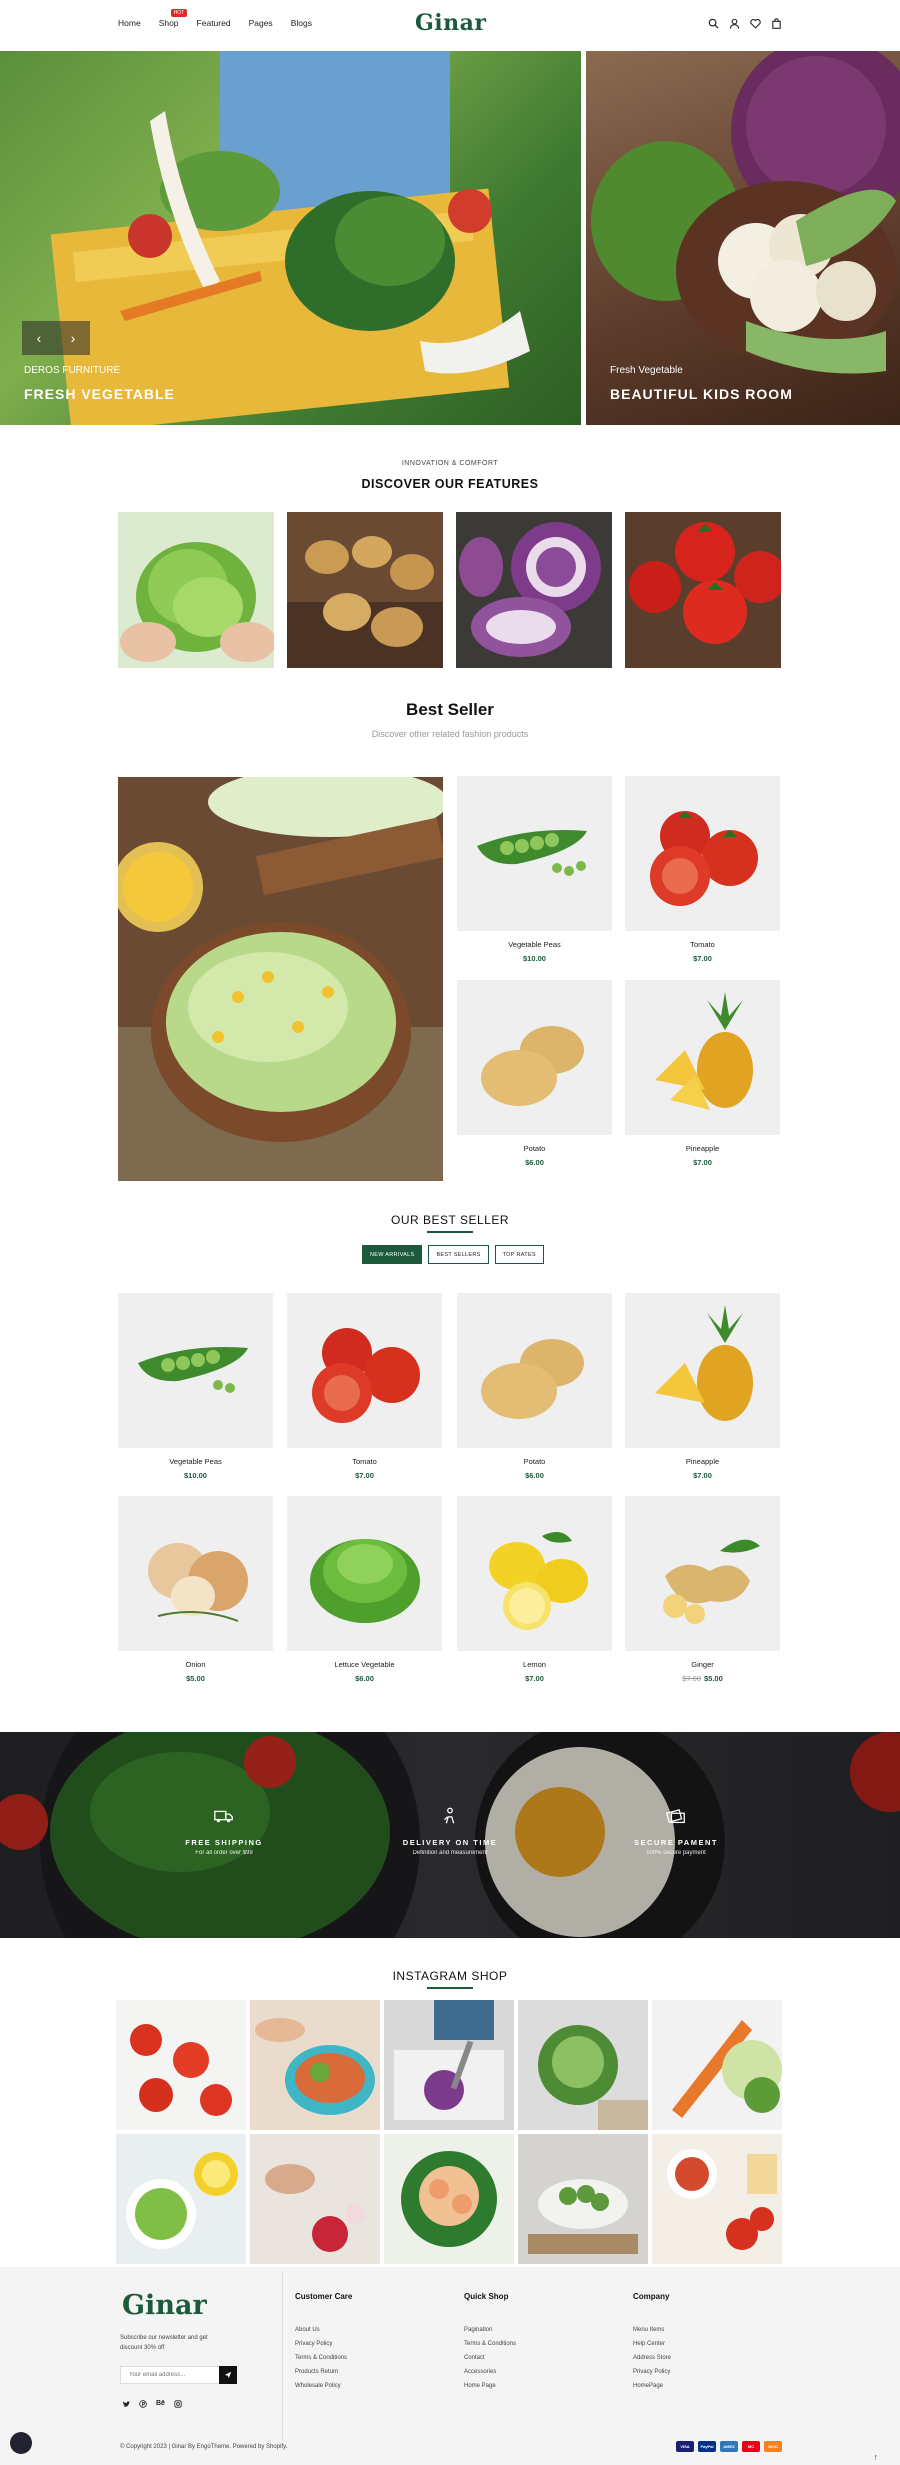 This screenshot has width=900, height=2465. I want to click on scroll-to-top-button: ↑, so click(876, 2457).